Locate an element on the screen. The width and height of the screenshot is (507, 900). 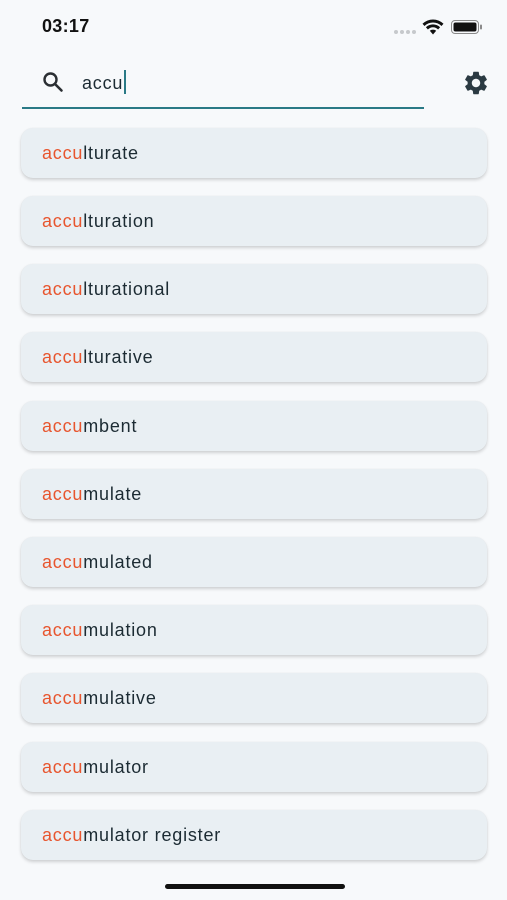
result-rest: mulated is located at coordinates (118, 562).